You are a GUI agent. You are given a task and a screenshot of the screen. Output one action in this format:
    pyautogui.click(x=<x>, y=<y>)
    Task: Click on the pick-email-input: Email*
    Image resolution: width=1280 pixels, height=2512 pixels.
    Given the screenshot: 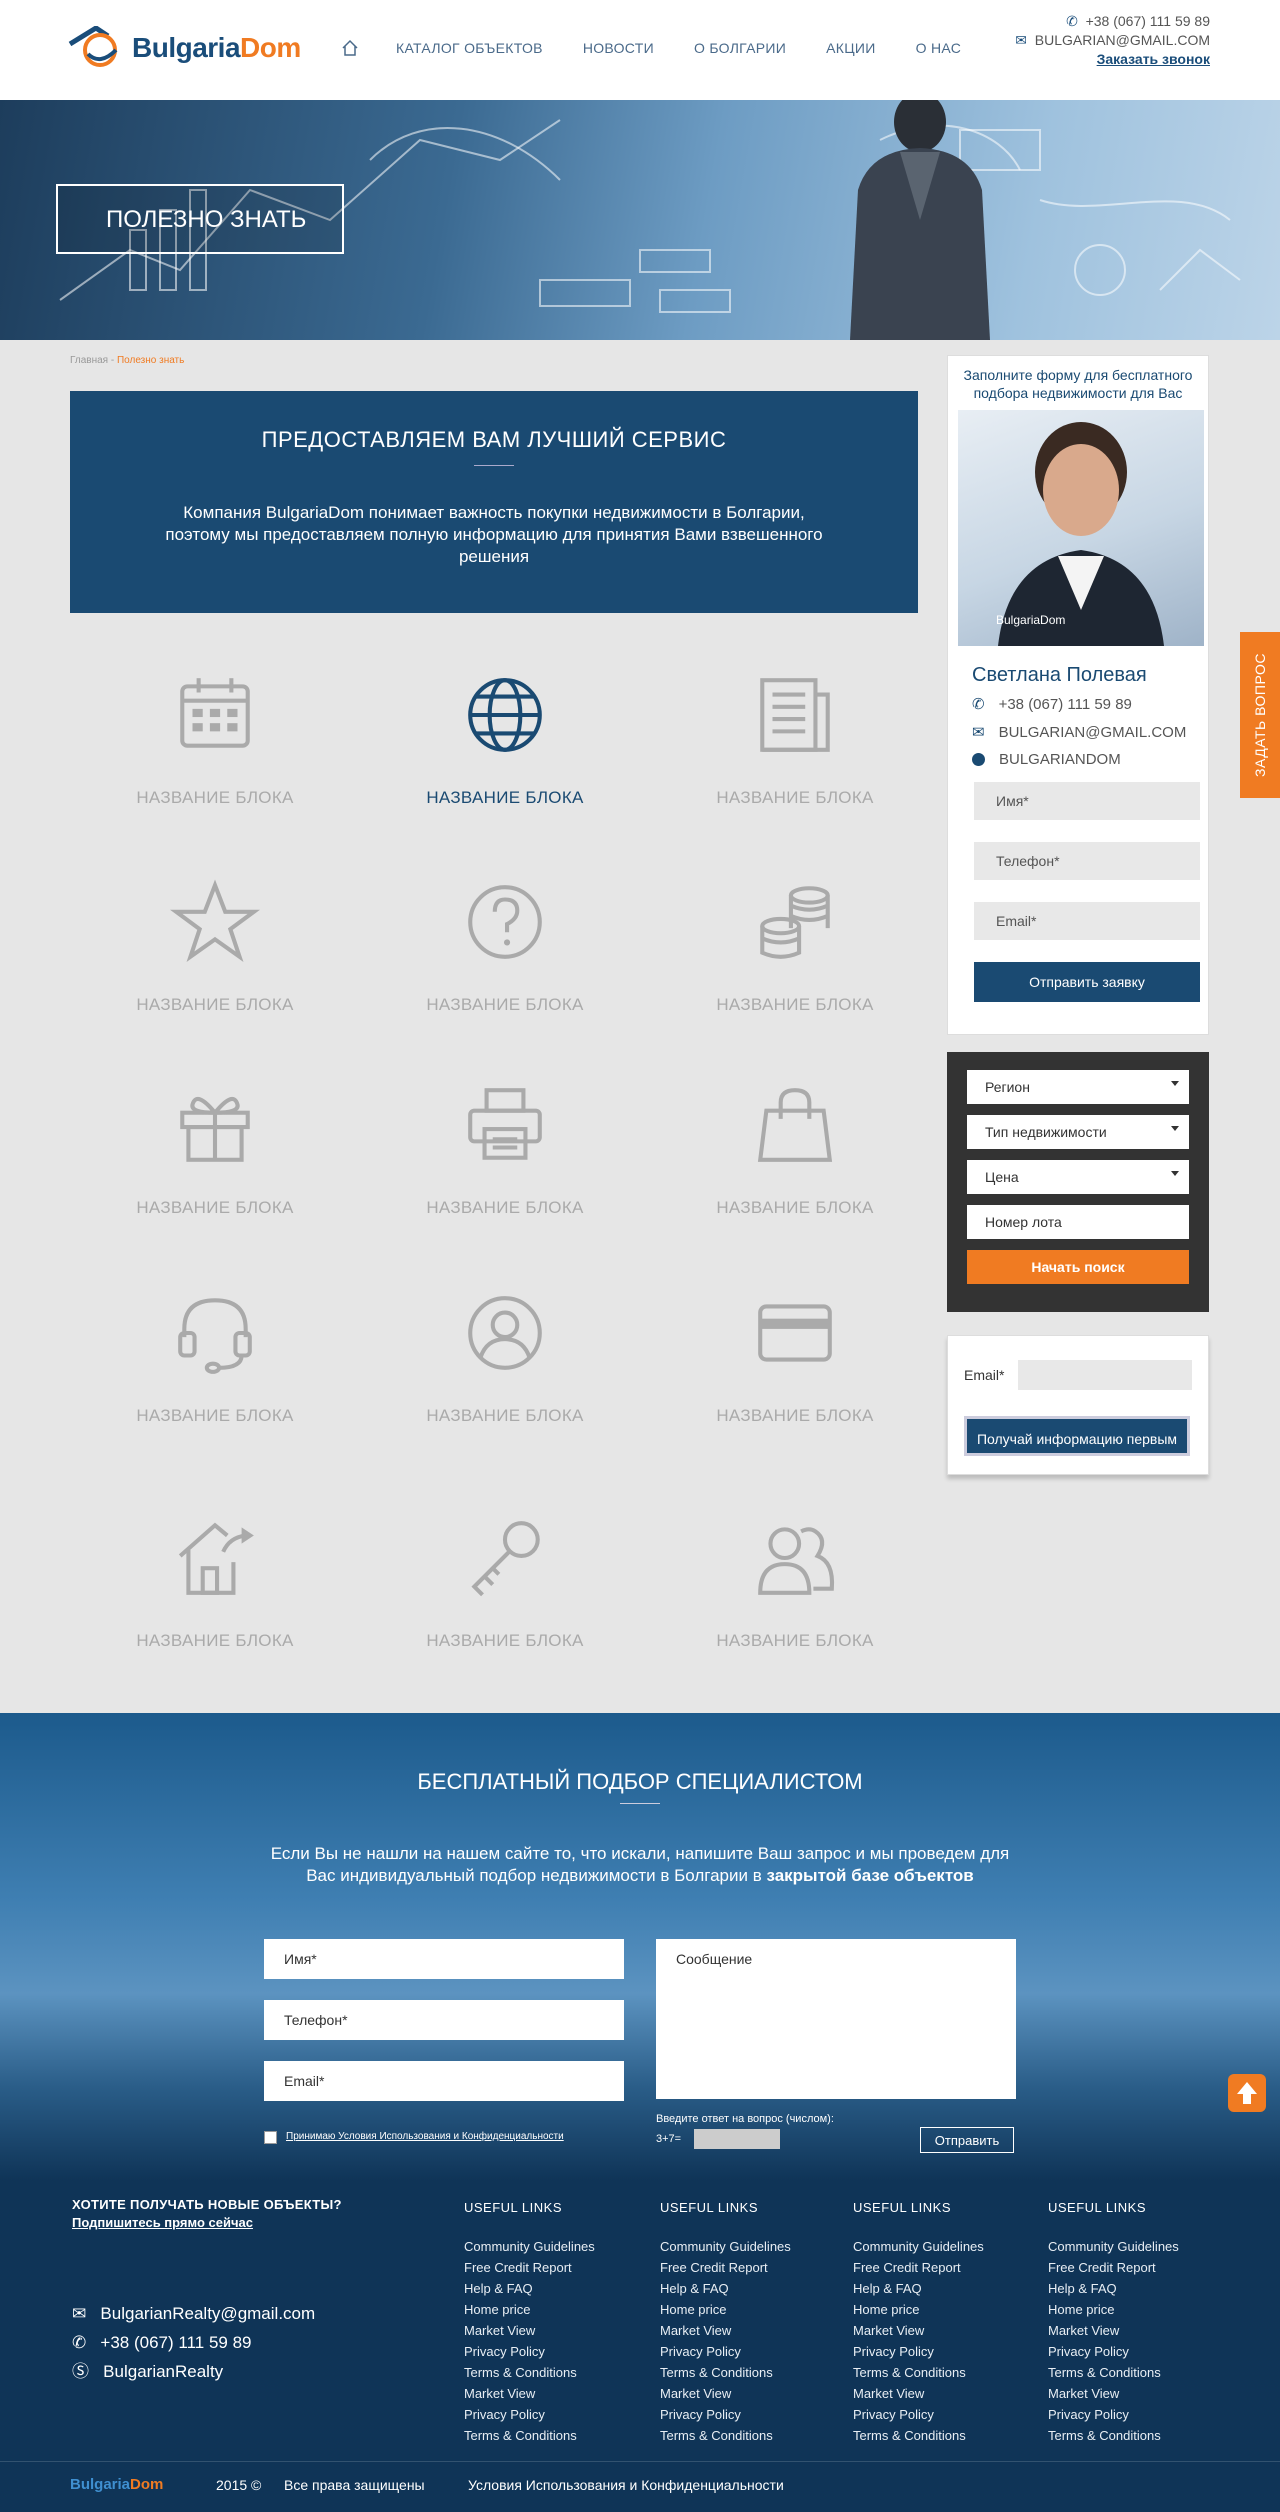 What is the action you would take?
    pyautogui.click(x=444, y=2081)
    